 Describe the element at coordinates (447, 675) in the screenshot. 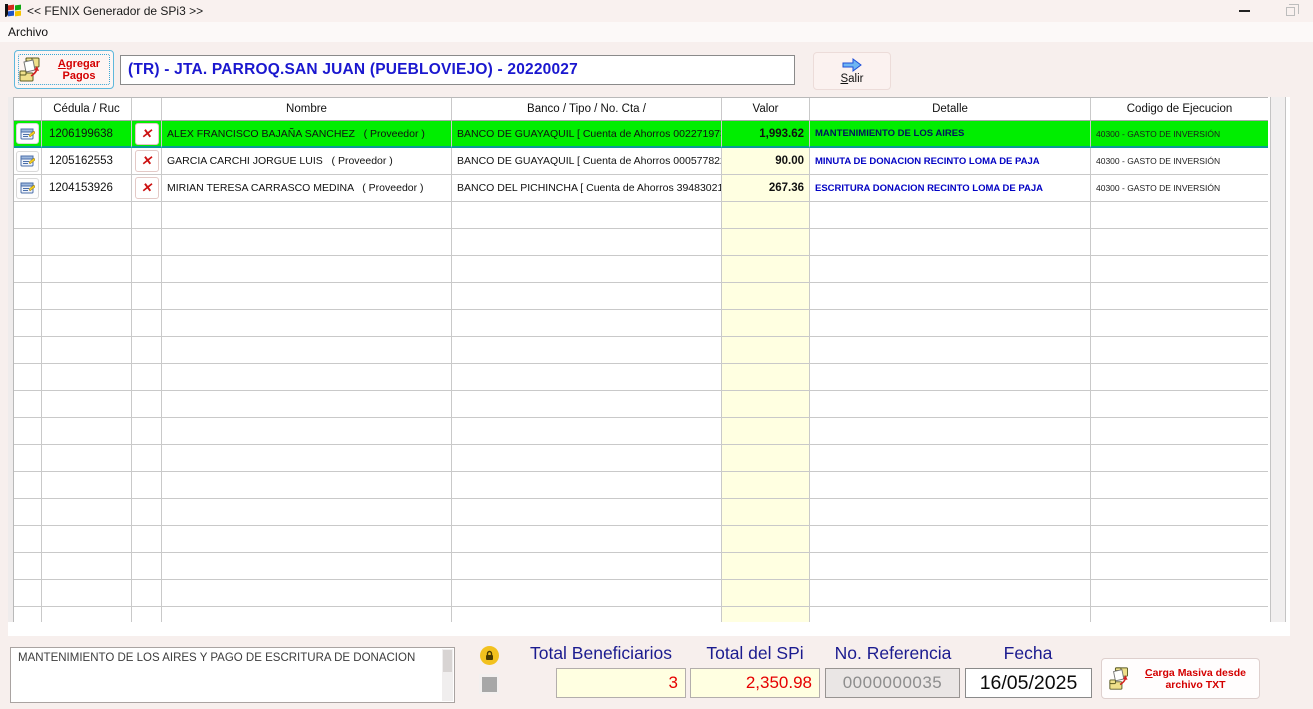

I see `textarea-scrollbar` at that location.